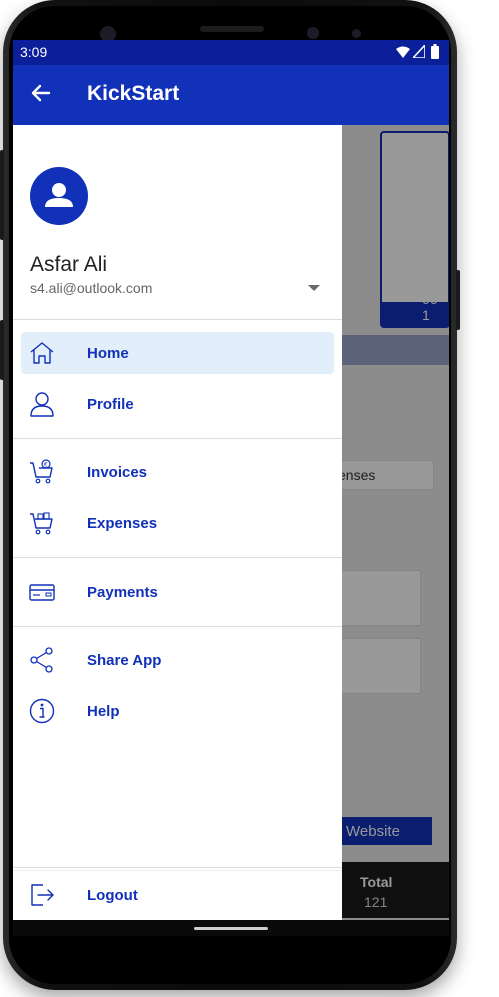 The image size is (499, 997). What do you see at coordinates (42, 404) in the screenshot?
I see `profile-icon` at bounding box center [42, 404].